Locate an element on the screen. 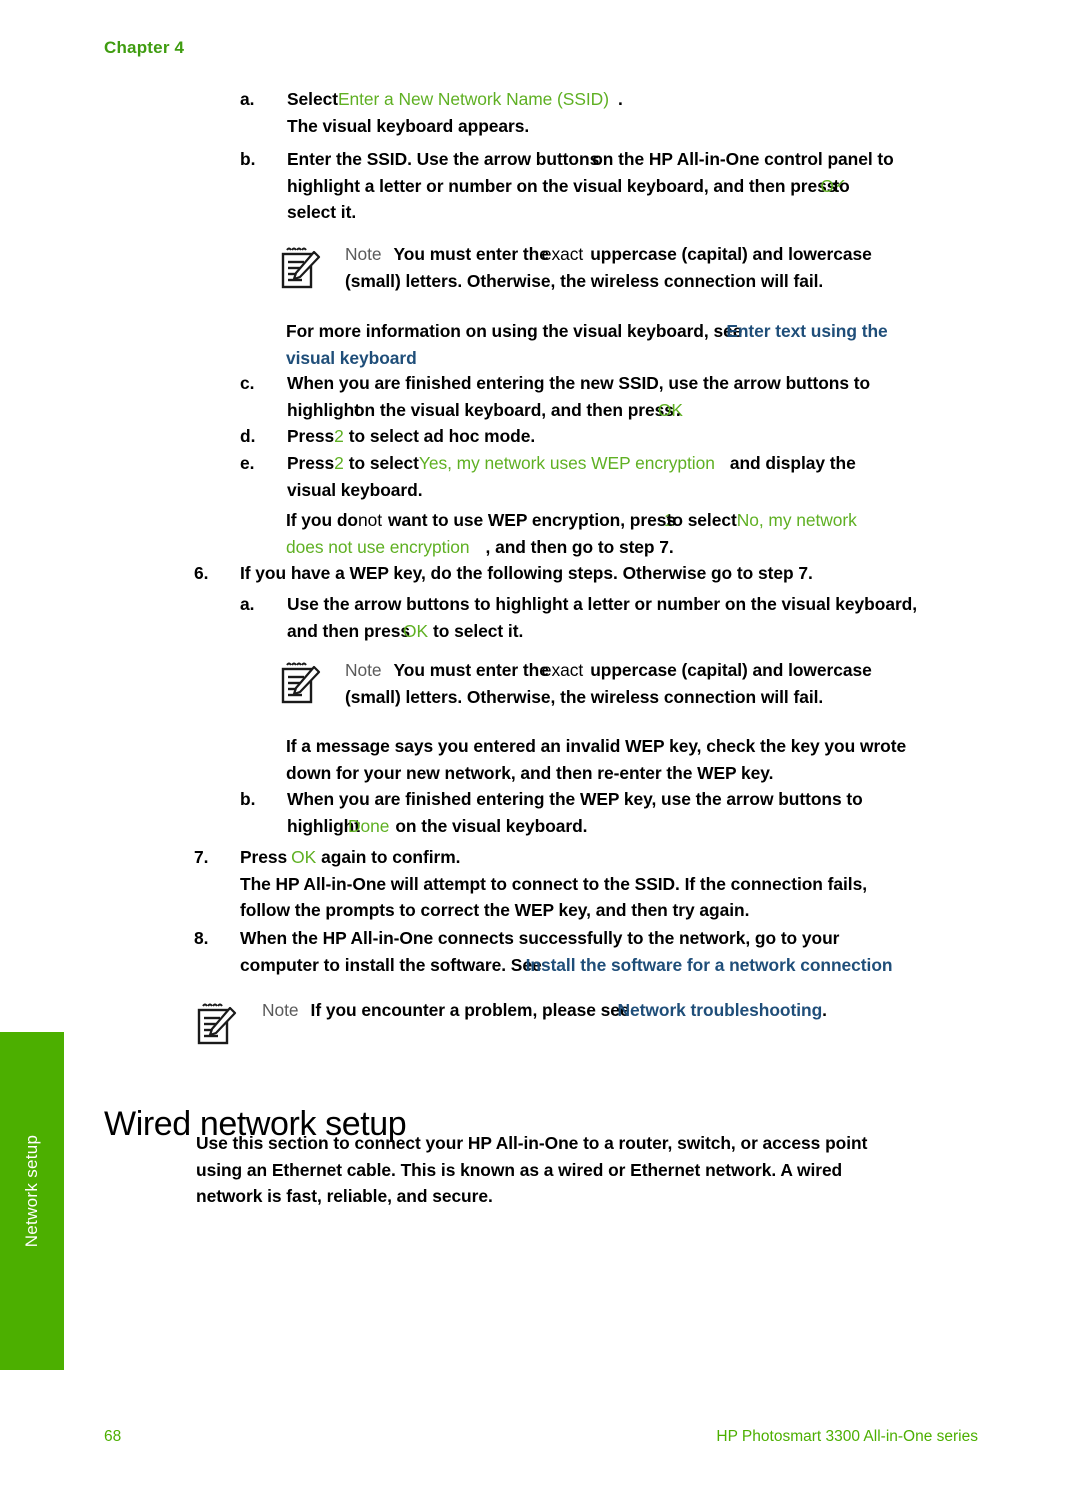  ui-string-wep-no-cont: does not use encryption is located at coordinates (378, 546).